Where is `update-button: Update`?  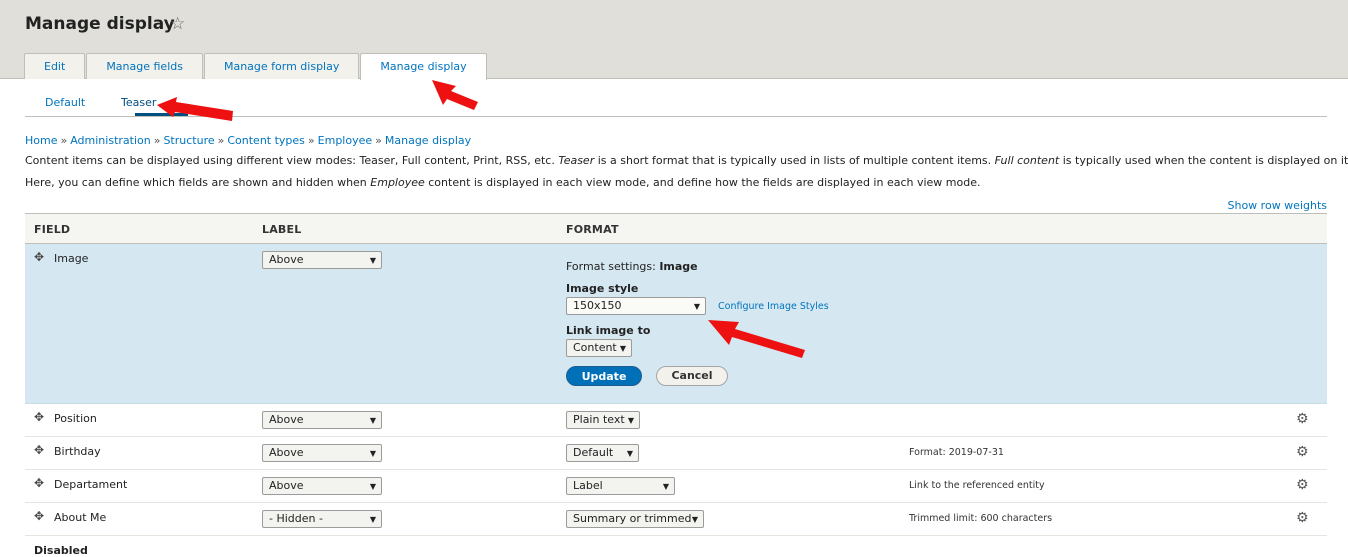
update-button: Update is located at coordinates (604, 376).